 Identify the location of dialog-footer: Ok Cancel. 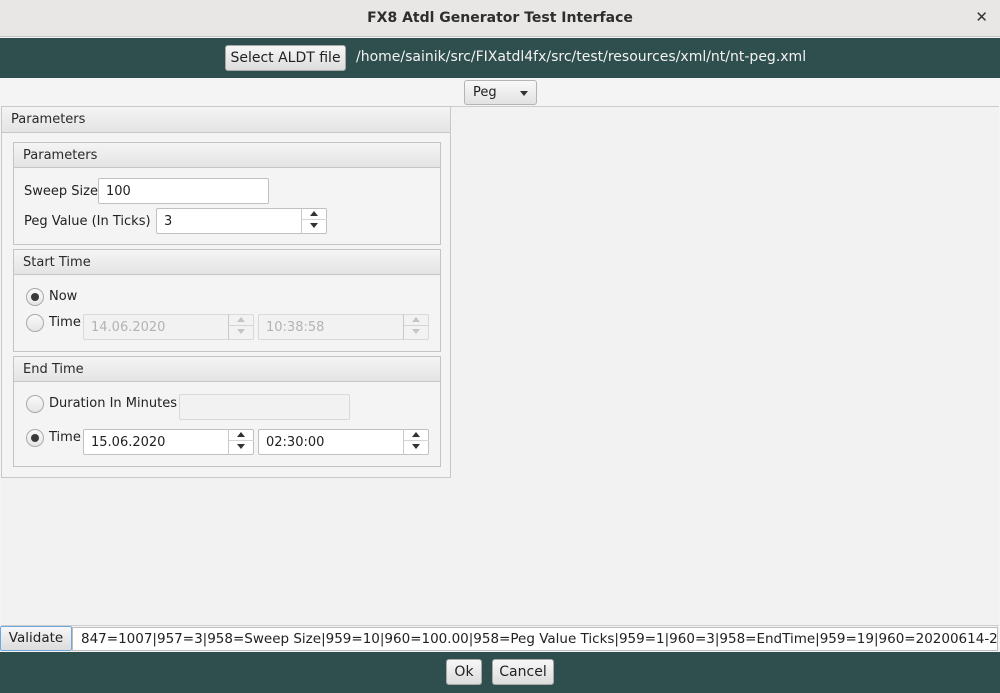
(500, 672).